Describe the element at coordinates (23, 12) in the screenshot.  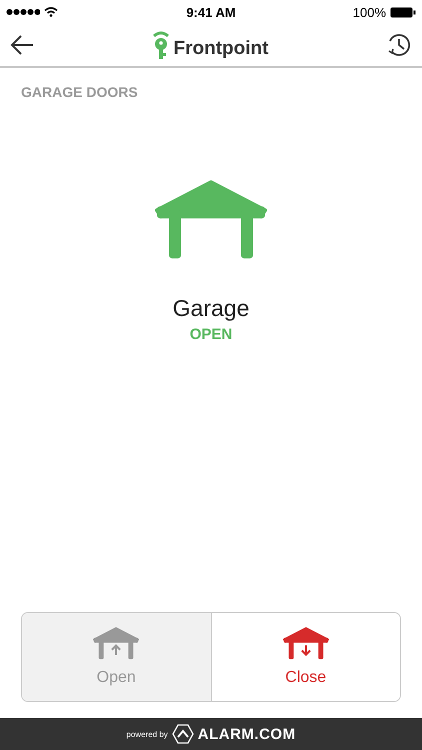
I see `signal-icon` at that location.